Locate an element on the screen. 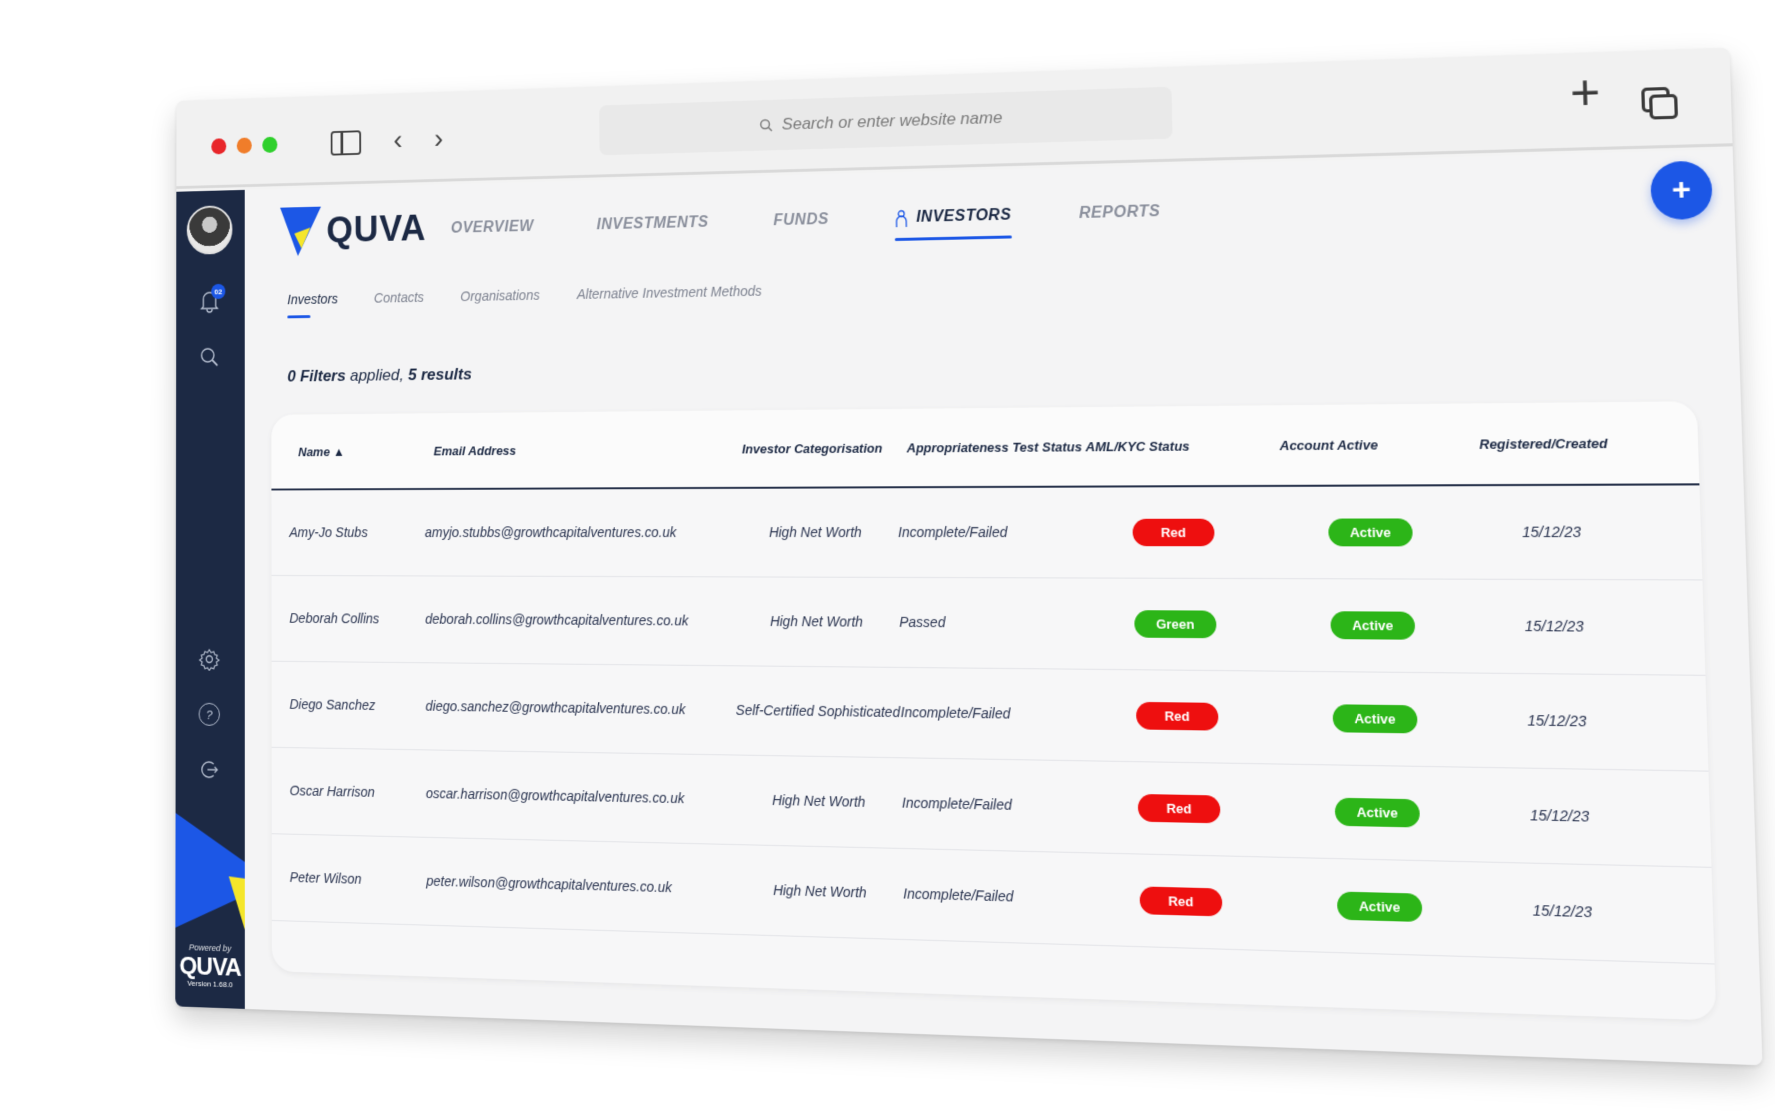 This screenshot has height=1119, width=1775. aml-status-badge: Green is located at coordinates (1175, 624).